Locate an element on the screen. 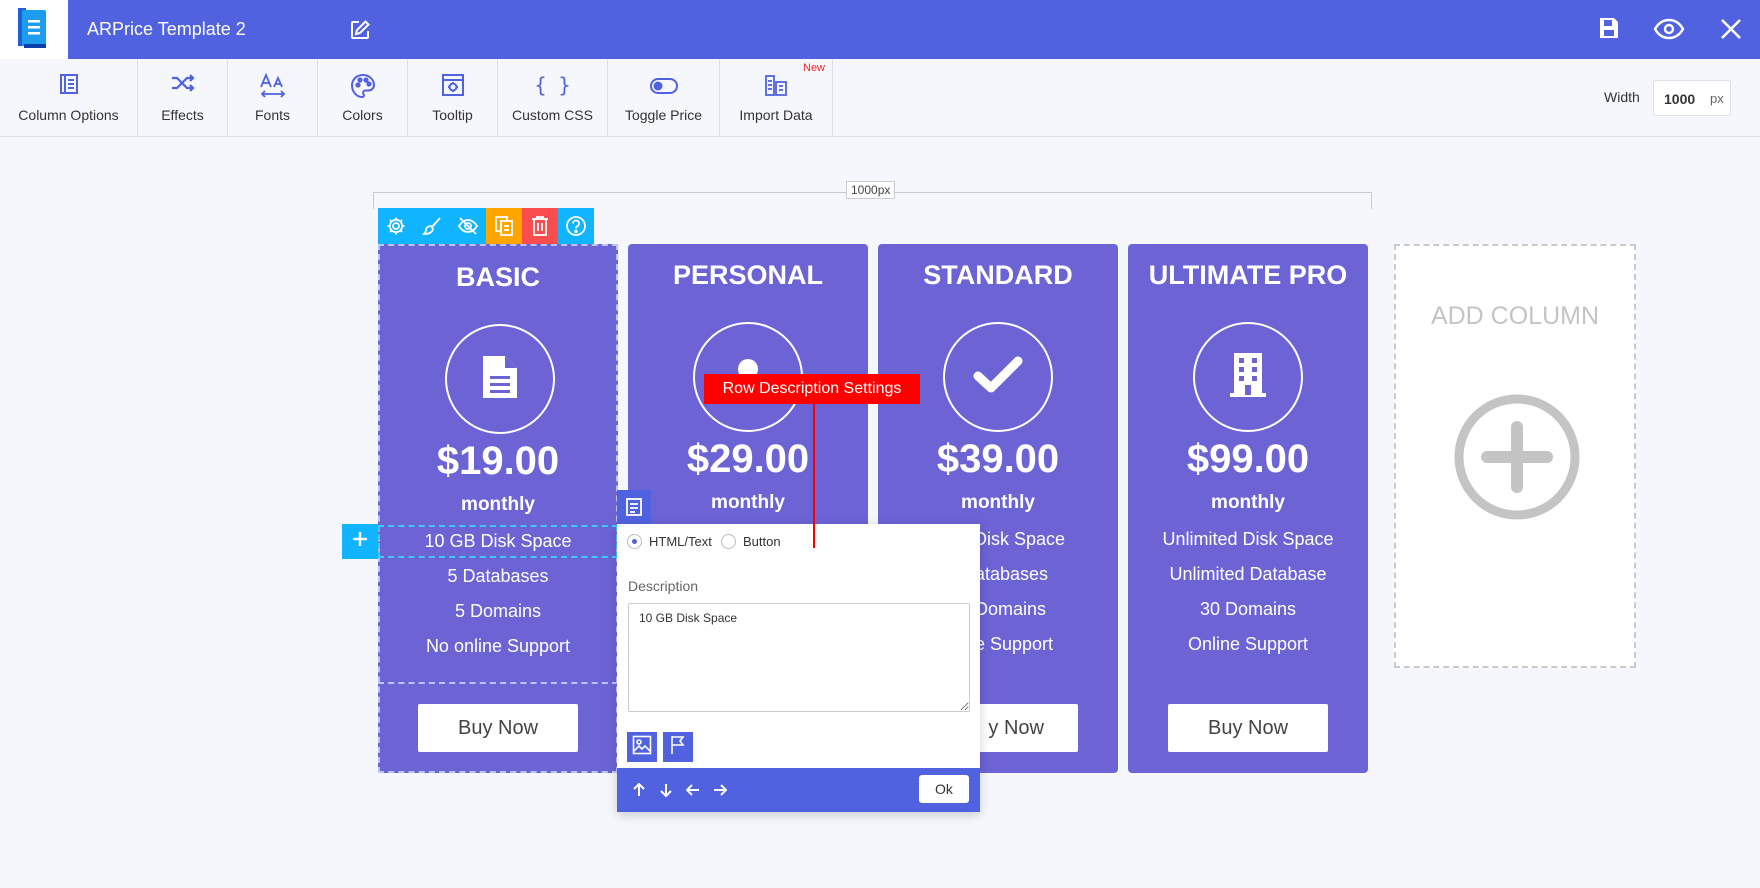 The image size is (1760, 888). row-settings-icon is located at coordinates (634, 507).